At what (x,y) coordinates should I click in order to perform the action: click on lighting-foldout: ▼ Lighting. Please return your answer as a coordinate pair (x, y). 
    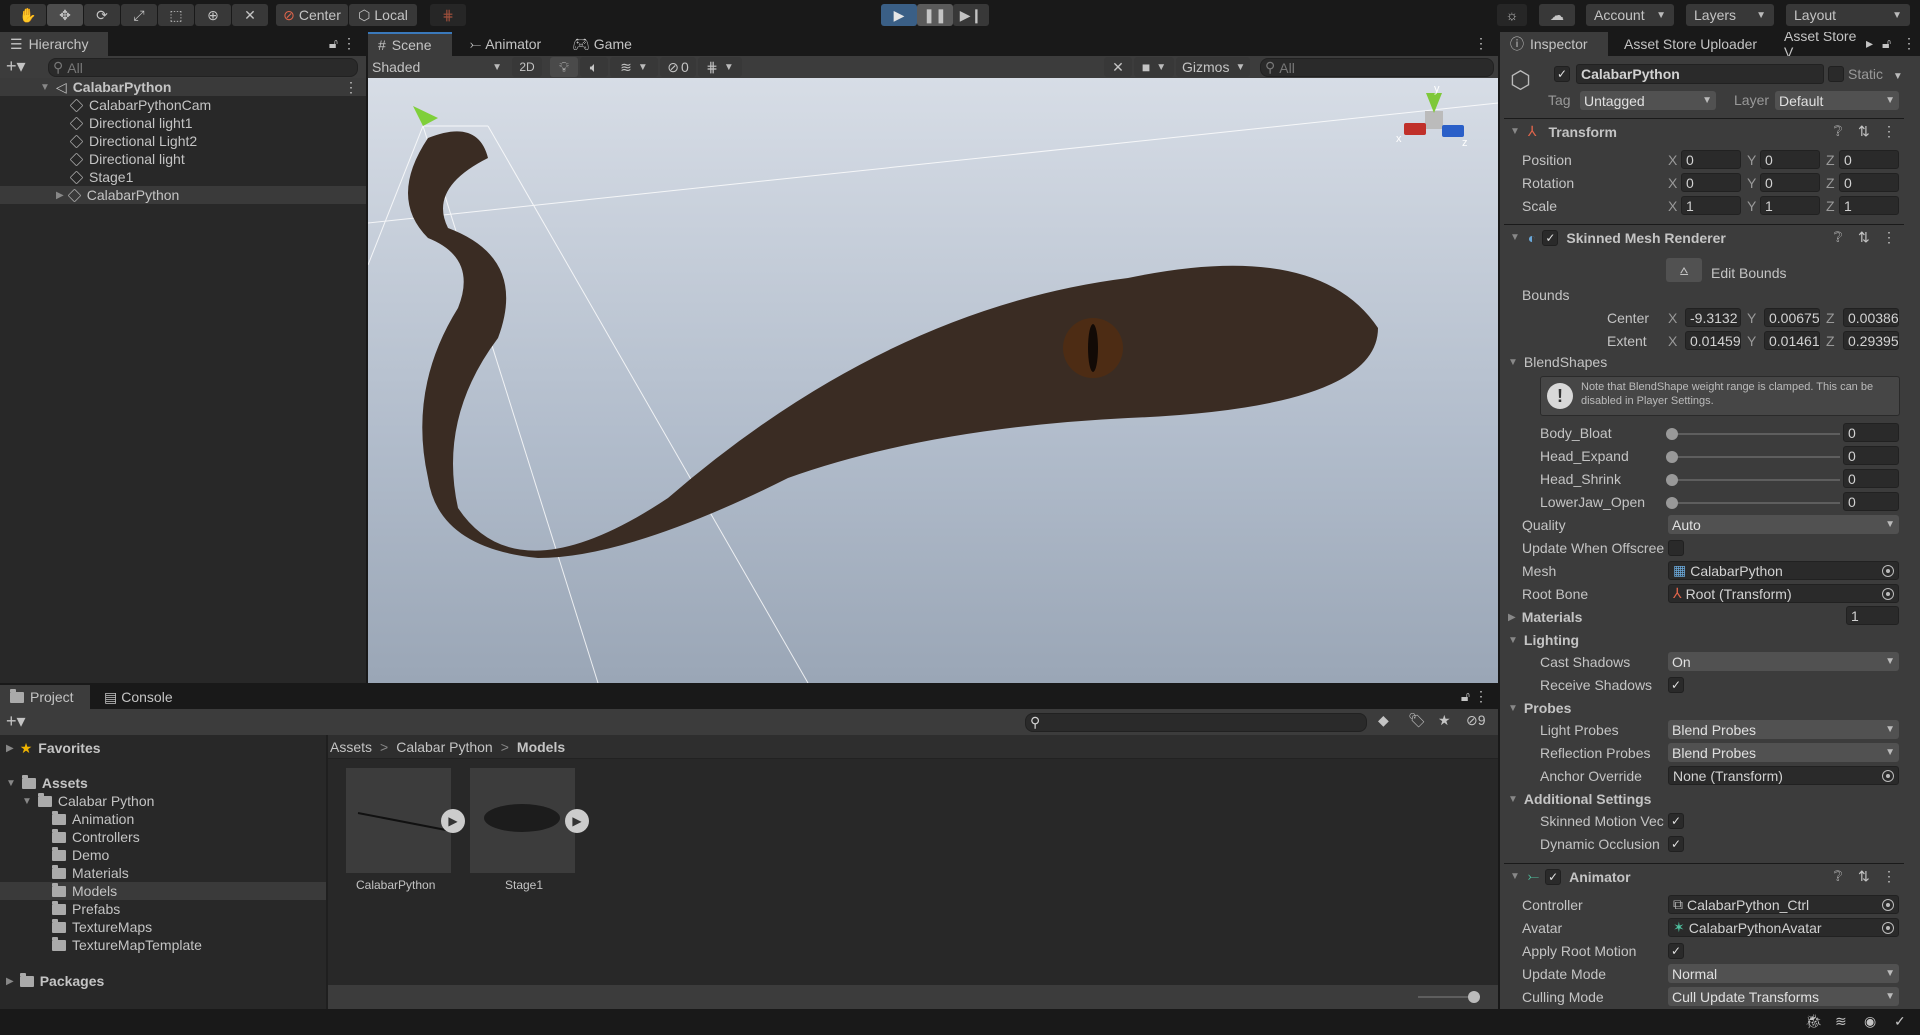
    Looking at the image, I should click on (1543, 640).